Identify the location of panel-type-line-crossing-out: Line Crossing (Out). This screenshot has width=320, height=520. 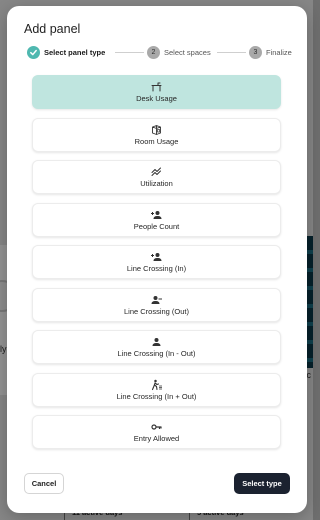
(156, 304).